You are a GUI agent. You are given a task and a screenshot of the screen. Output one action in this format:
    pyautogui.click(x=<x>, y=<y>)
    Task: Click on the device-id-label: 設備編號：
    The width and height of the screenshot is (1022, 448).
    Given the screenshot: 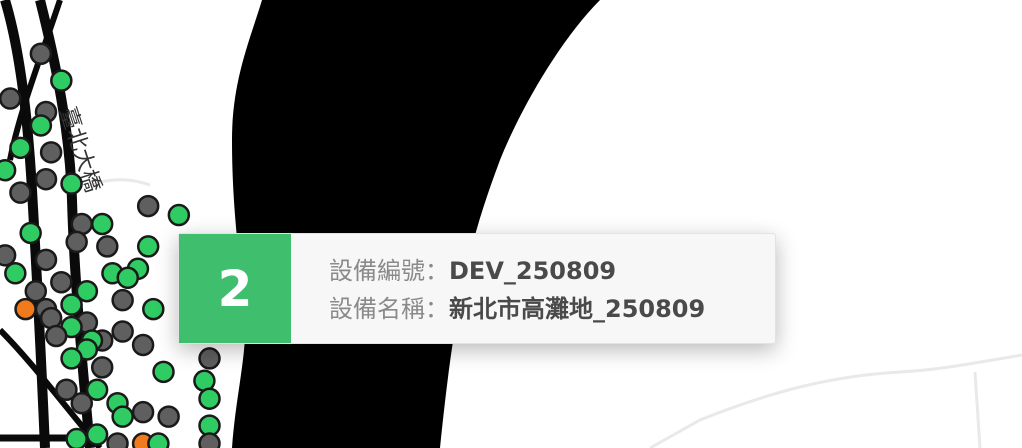 What is the action you would take?
    pyautogui.click(x=389, y=271)
    